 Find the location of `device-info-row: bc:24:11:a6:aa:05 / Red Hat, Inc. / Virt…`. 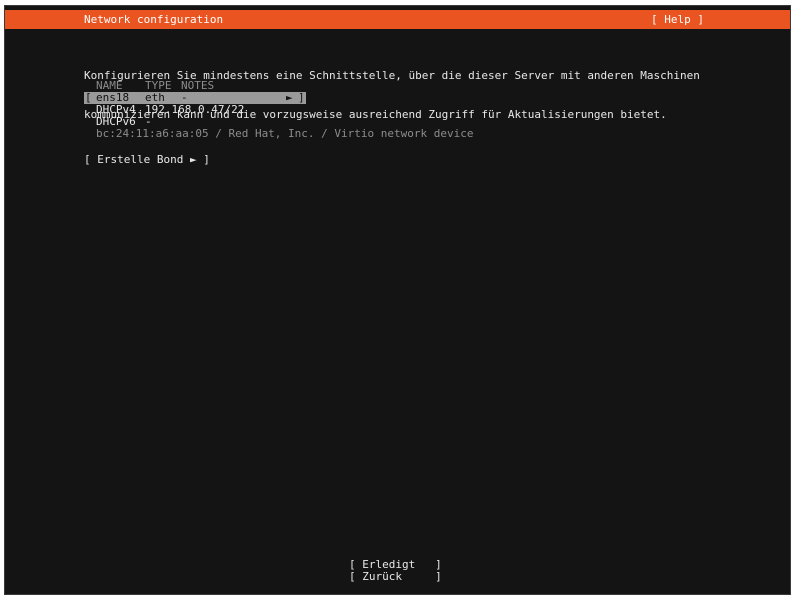

device-info-row: bc:24:11:a6:aa:05 / Red Hat, Inc. / Virt… is located at coordinates (279, 134).